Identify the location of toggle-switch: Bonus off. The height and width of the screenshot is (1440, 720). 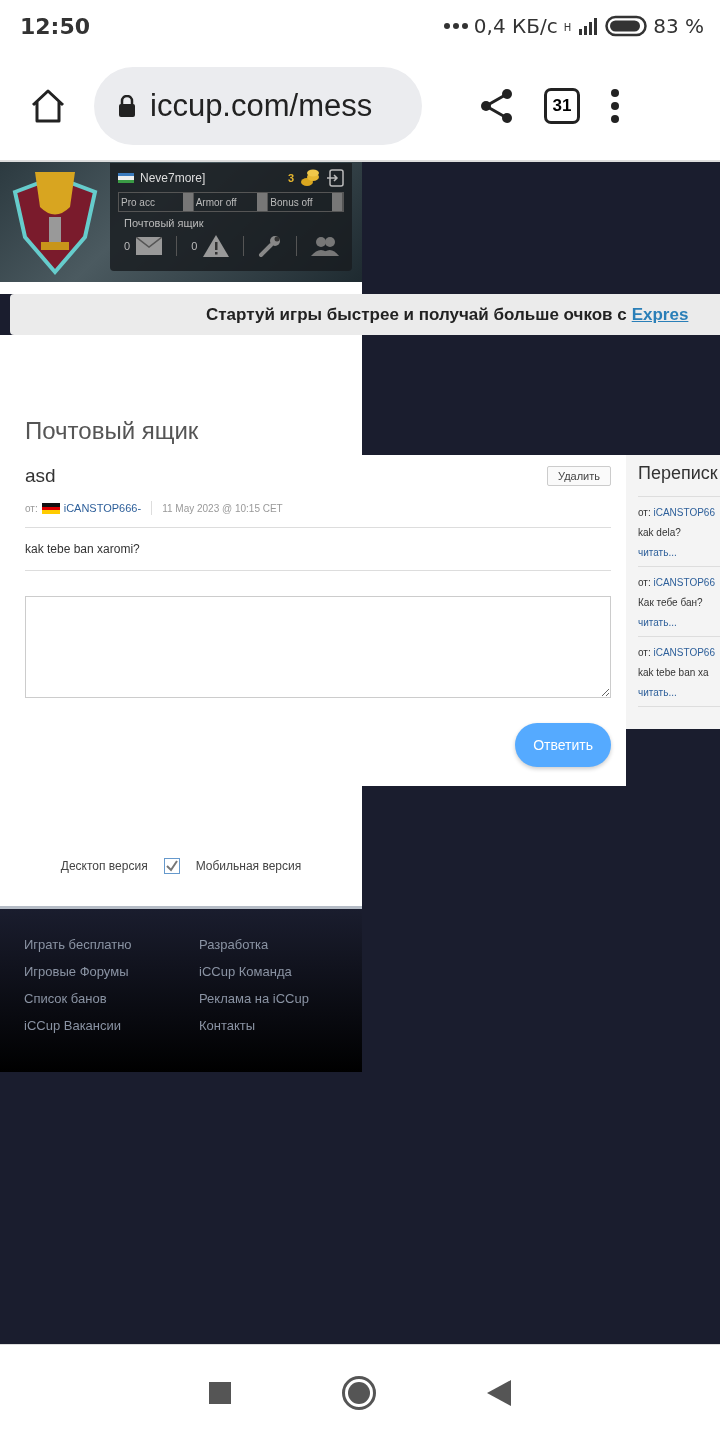
(305, 202).